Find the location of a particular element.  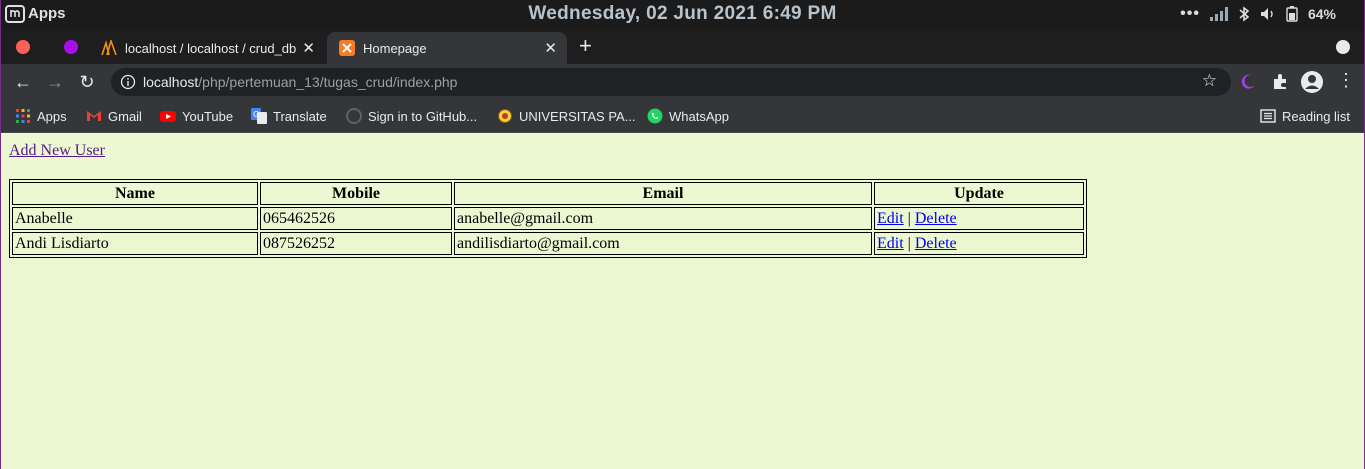

bookmark-gmail: Gmail is located at coordinates (114, 116).